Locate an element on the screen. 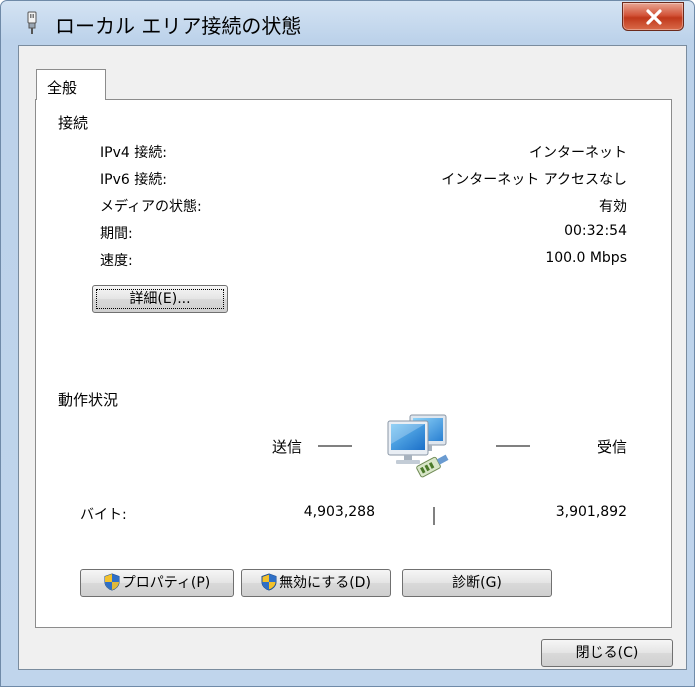 The image size is (695, 687). close-icon is located at coordinates (654, 17).